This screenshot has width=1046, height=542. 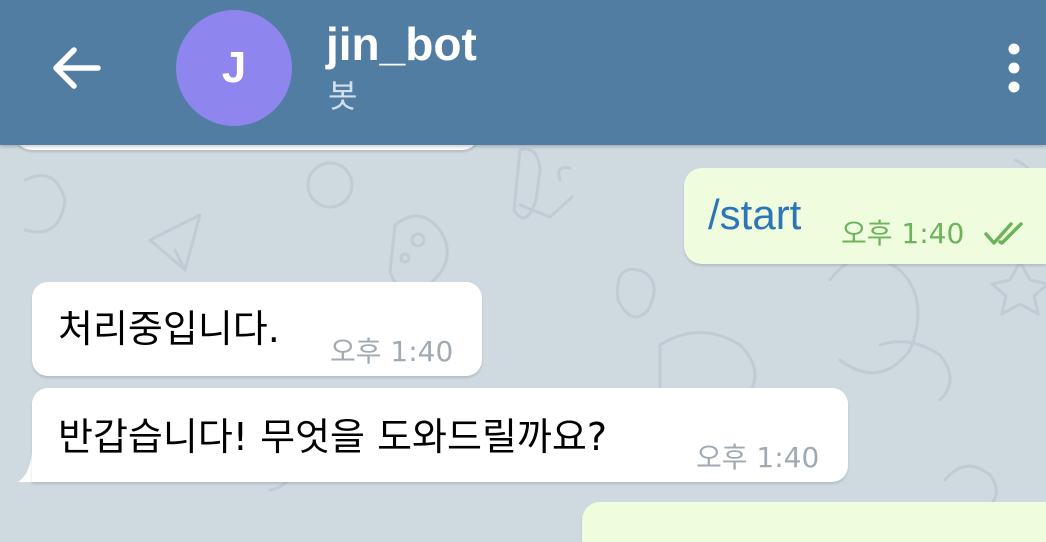 I want to click on back-button, so click(x=76, y=68).